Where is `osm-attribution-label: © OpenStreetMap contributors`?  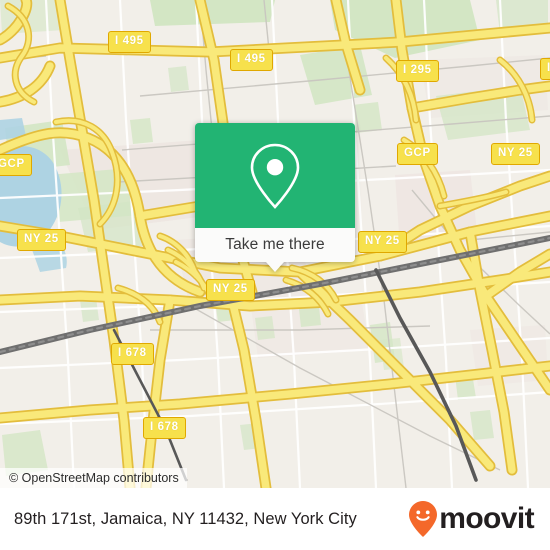
osm-attribution-label: © OpenStreetMap contributors is located at coordinates (94, 478).